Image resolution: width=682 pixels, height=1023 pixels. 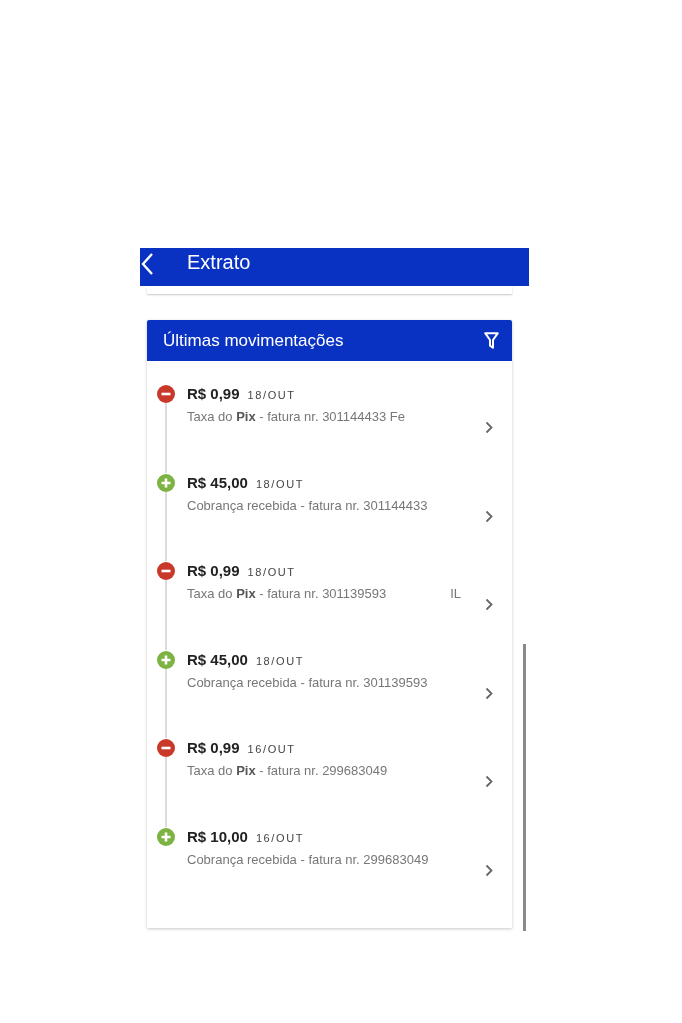 I want to click on scrollbar, so click(x=524, y=787).